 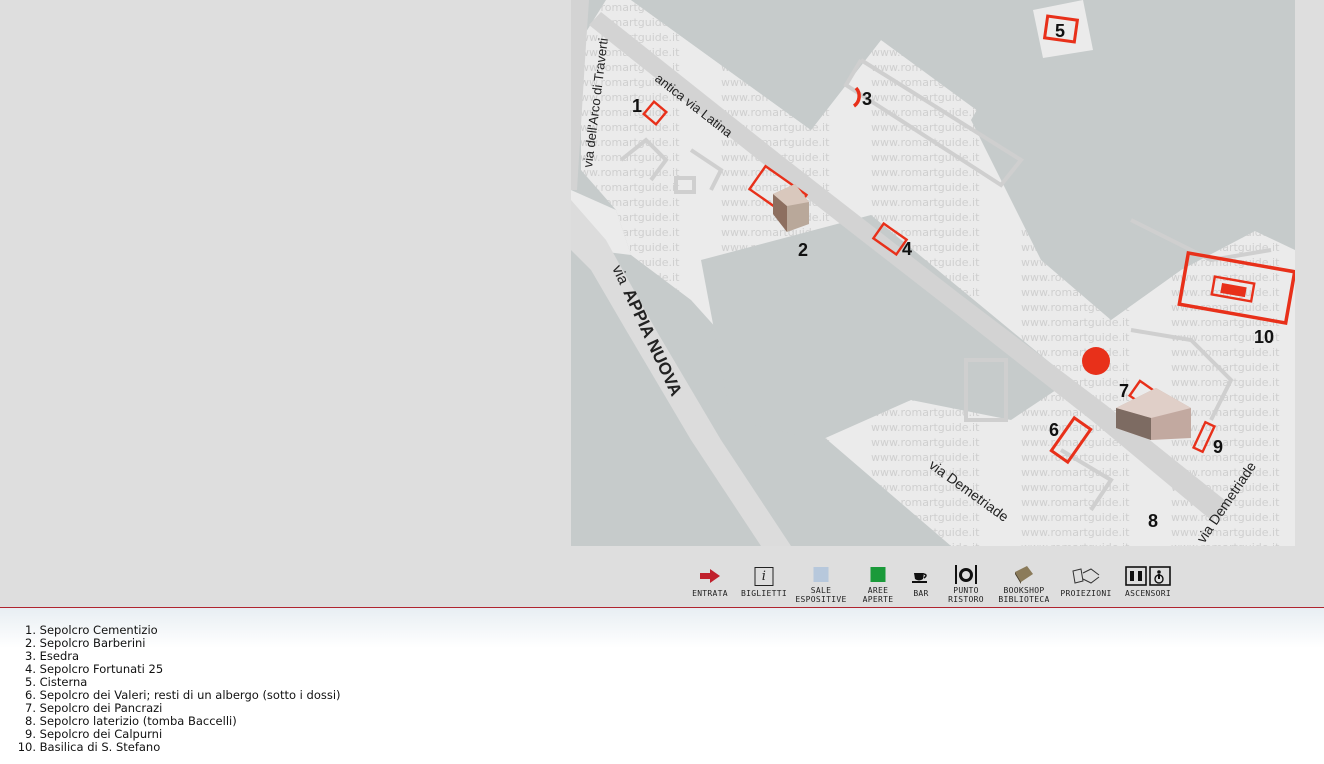 I want to click on street-label-appia: APPIA NUOVA, so click(x=652, y=342).